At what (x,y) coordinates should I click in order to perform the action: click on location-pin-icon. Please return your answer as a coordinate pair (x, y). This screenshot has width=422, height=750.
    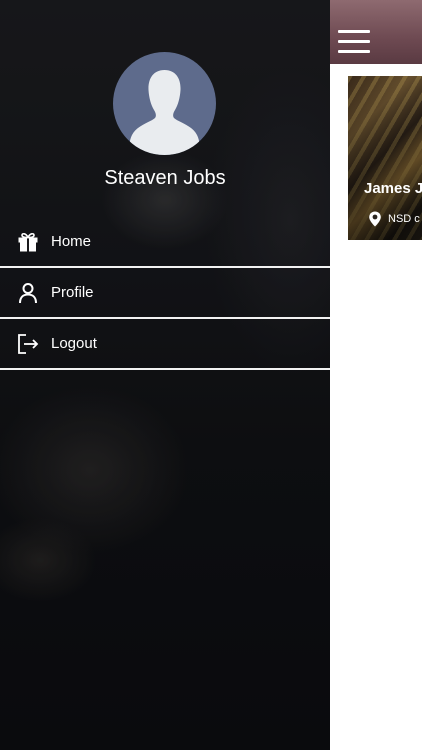
    Looking at the image, I should click on (375, 219).